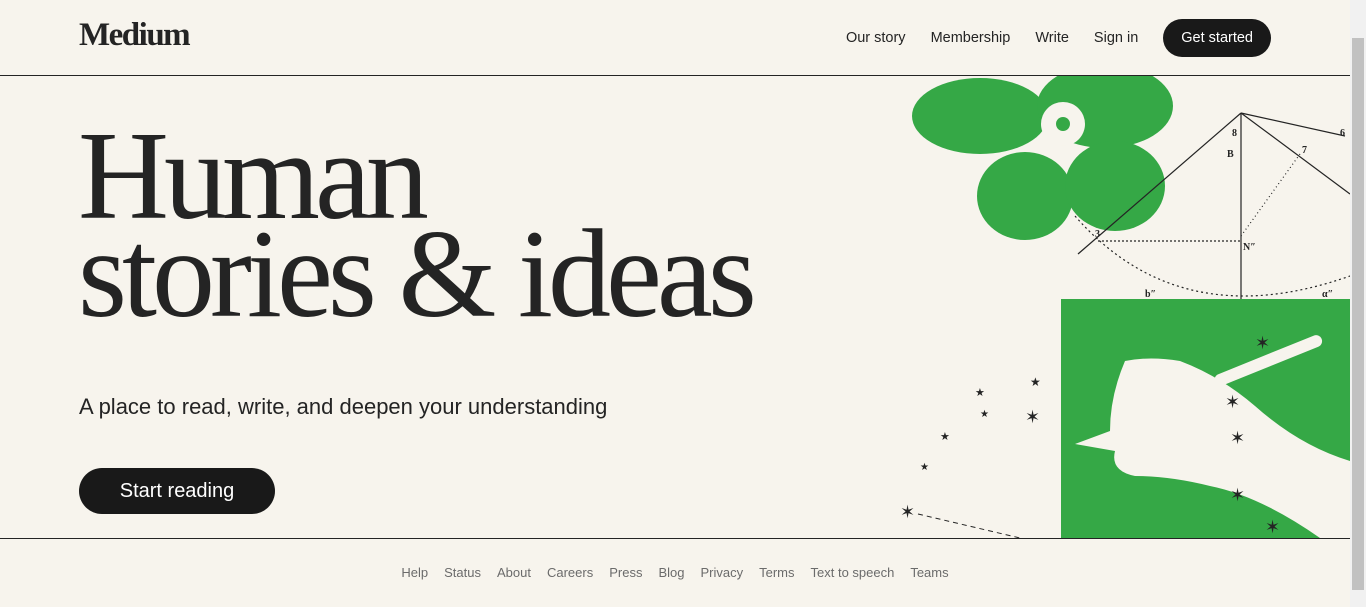 Image resolution: width=1366 pixels, height=607 pixels. What do you see at coordinates (929, 586) in the screenshot?
I see `footer-link-teams: Teams` at bounding box center [929, 586].